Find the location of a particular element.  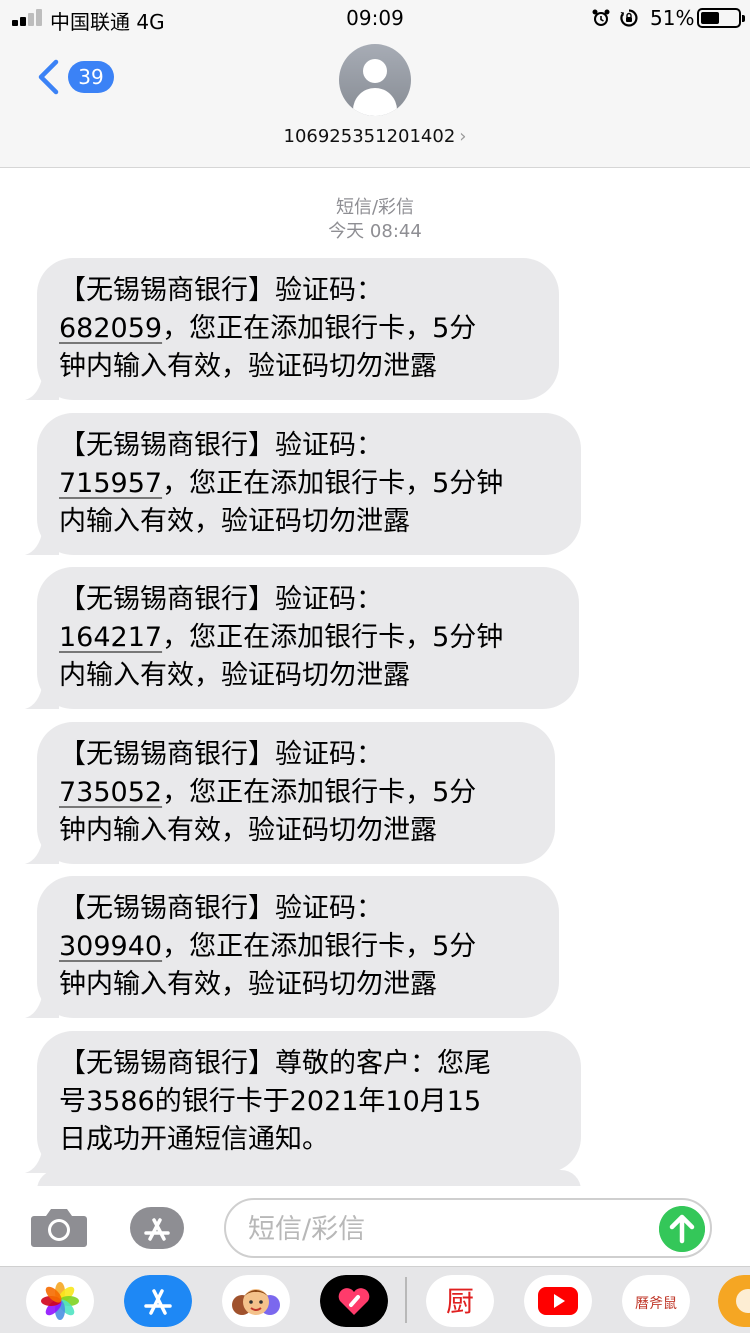

verification-code-link: 309940 is located at coordinates (110, 946).